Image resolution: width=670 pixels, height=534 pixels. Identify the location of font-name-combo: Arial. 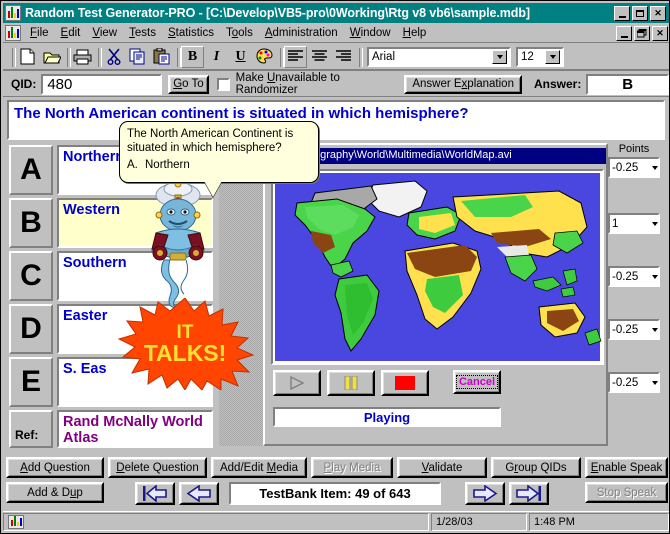
(439, 56).